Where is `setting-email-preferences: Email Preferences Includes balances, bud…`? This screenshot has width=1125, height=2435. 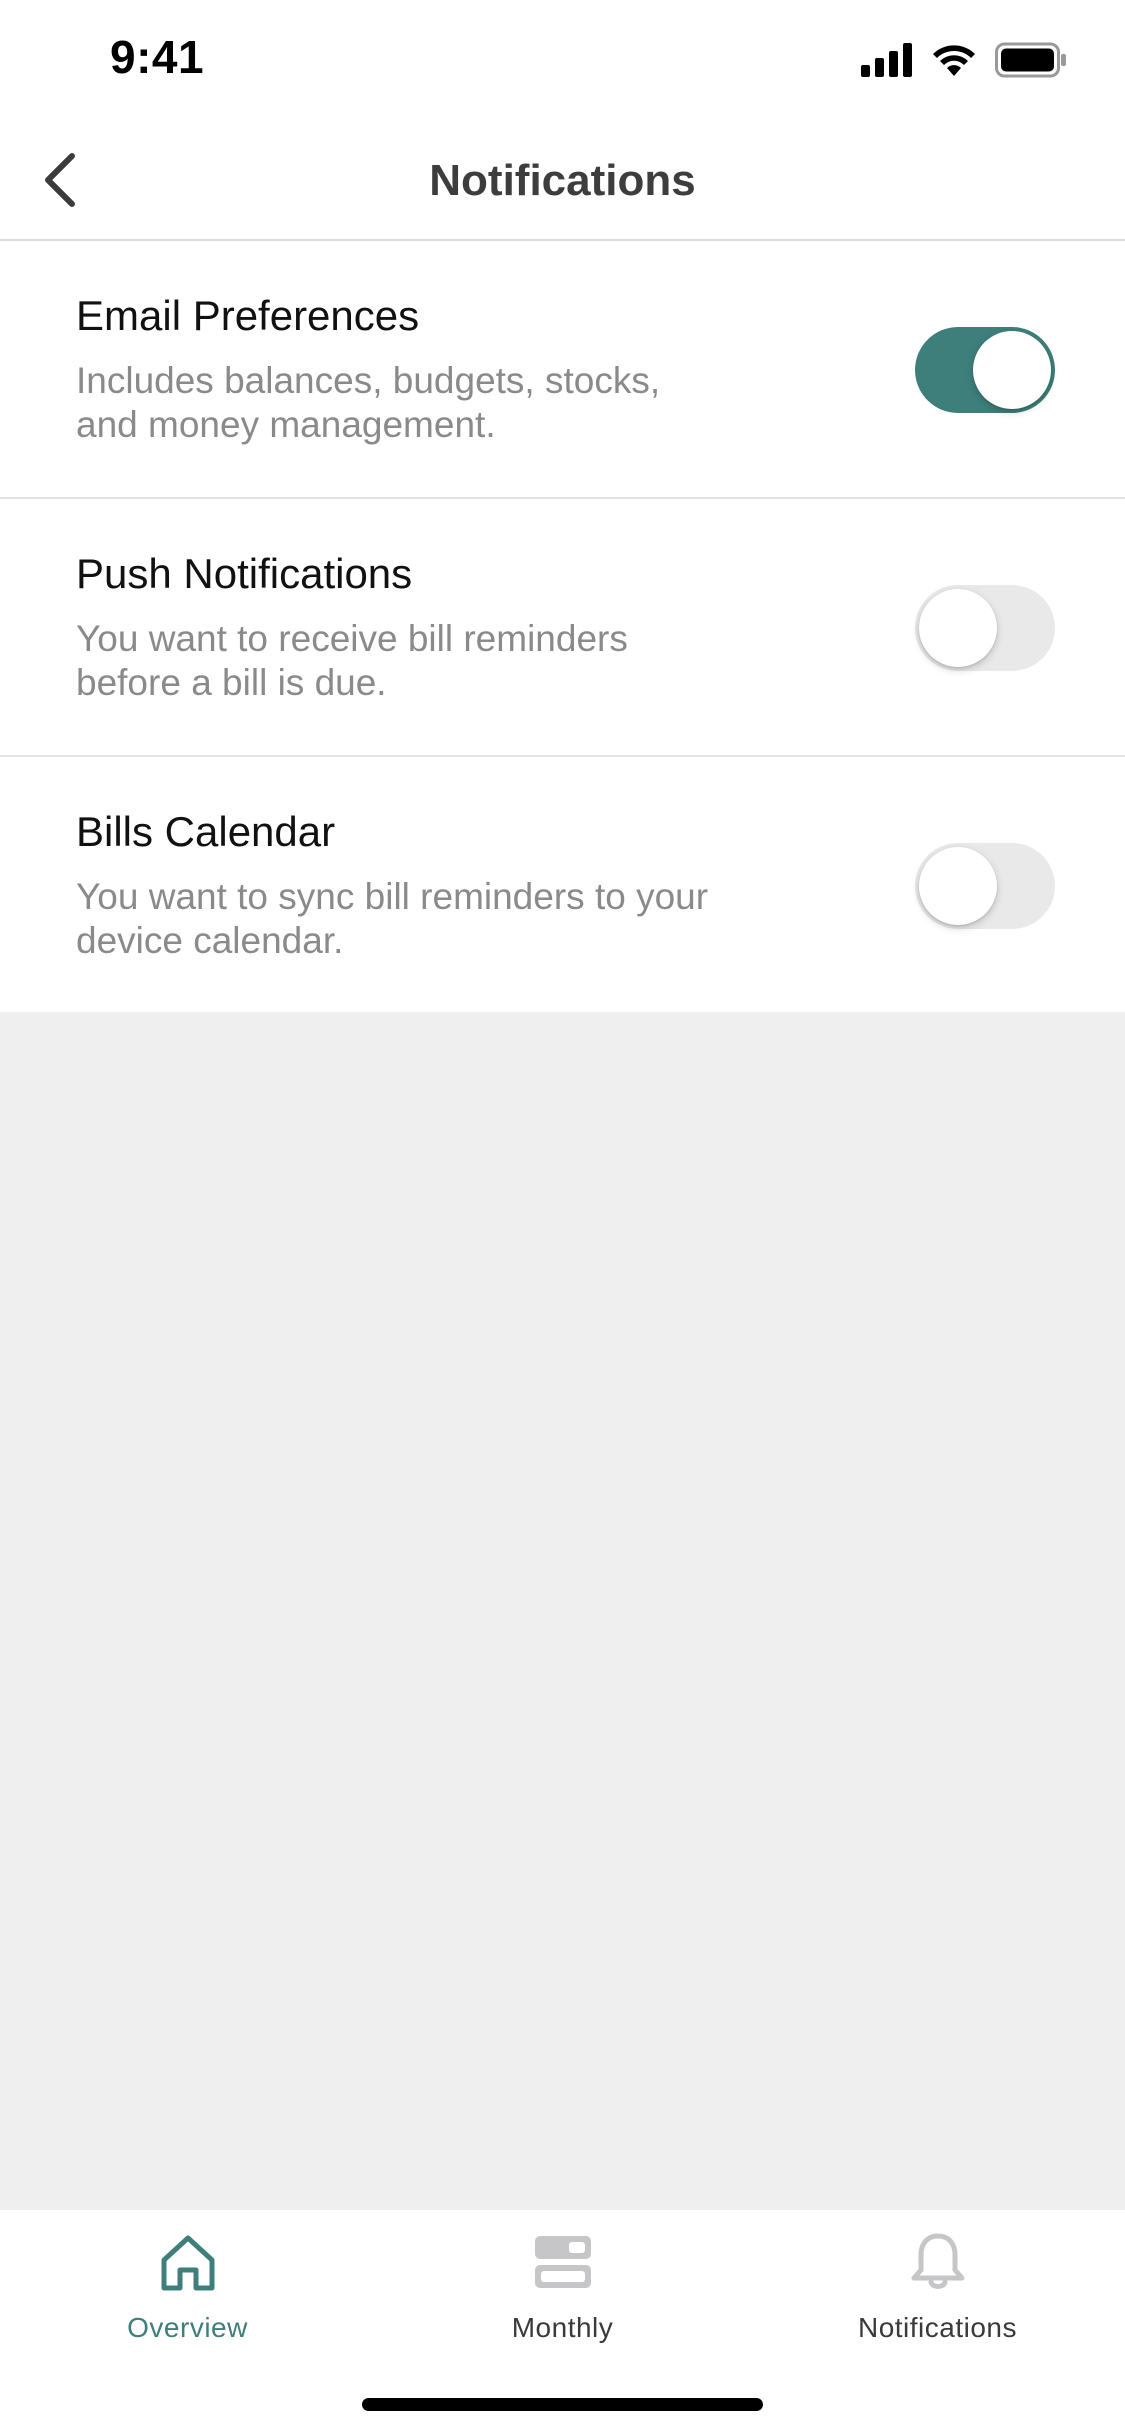 setting-email-preferences: Email Preferences Includes balances, bud… is located at coordinates (562, 370).